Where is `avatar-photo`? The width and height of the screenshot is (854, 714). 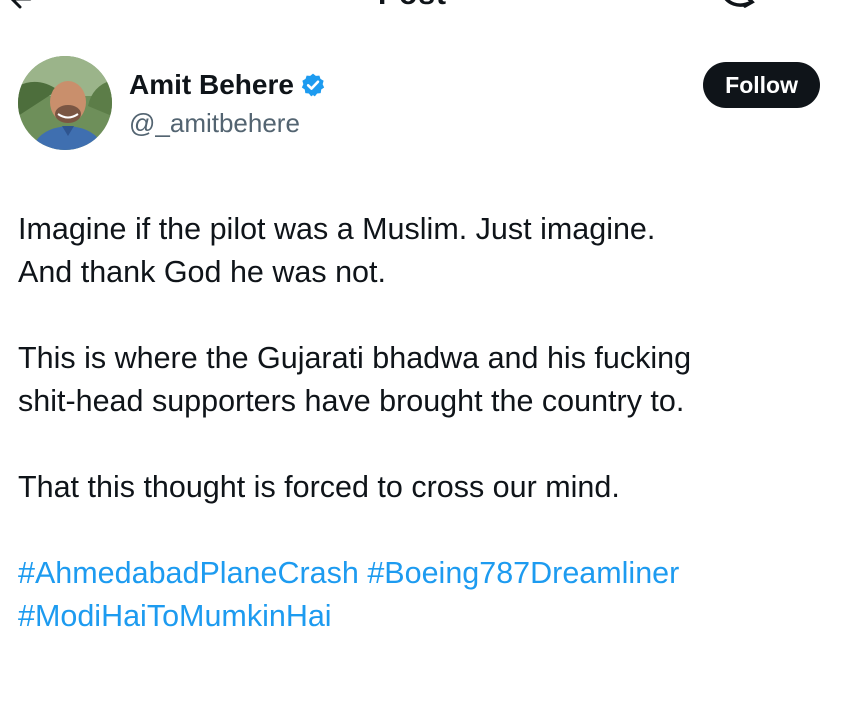 avatar-photo is located at coordinates (65, 103).